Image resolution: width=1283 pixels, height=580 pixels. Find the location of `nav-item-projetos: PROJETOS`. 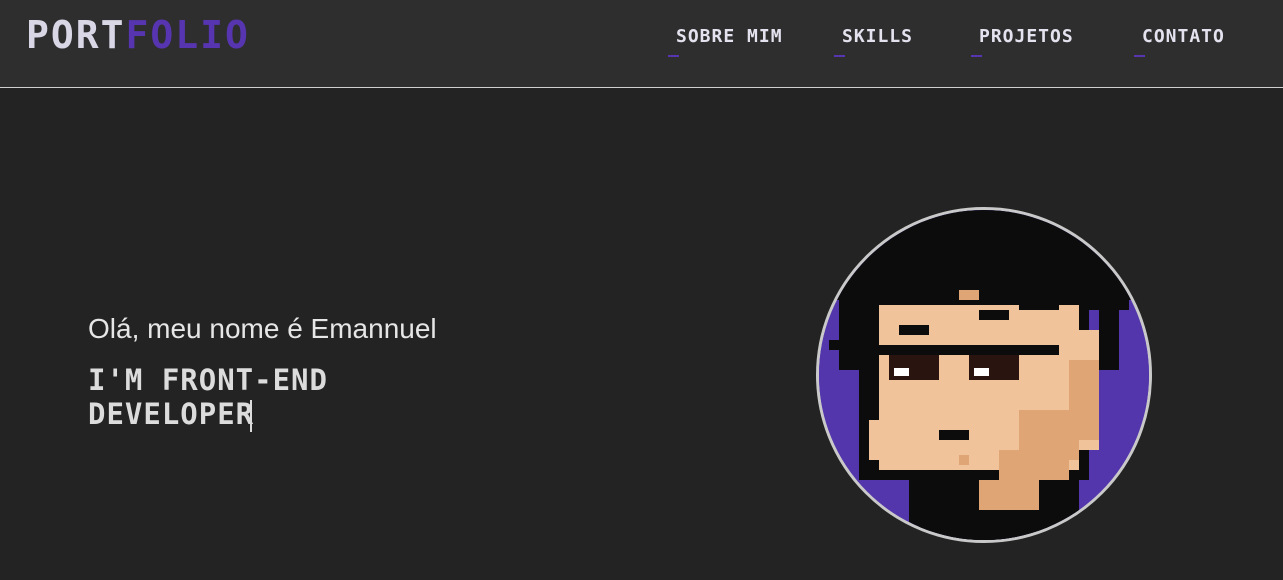

nav-item-projetos: PROJETOS is located at coordinates (1022, 41).